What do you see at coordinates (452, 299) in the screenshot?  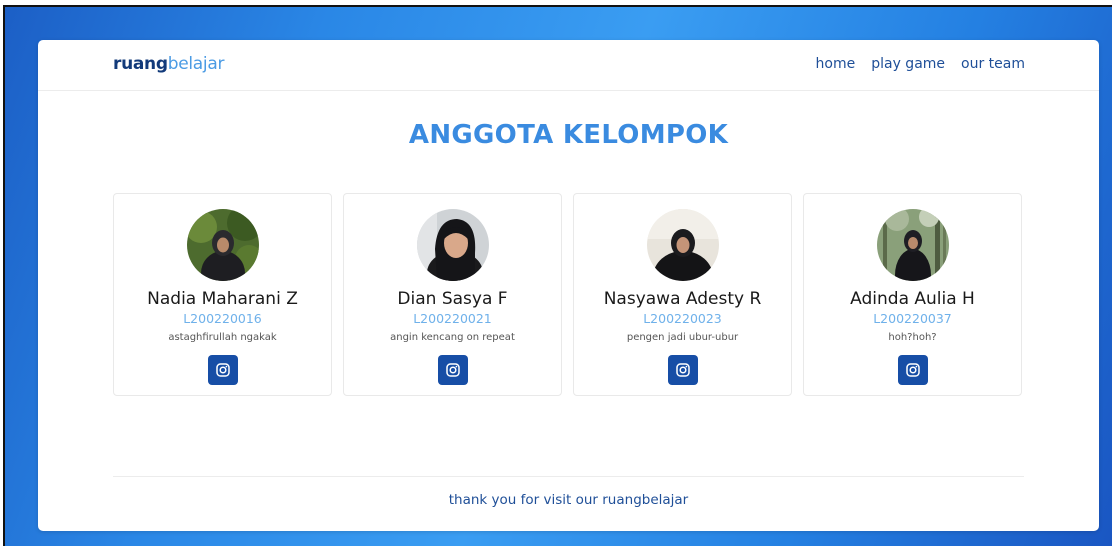 I see `member-name: Dian Sasya F` at bounding box center [452, 299].